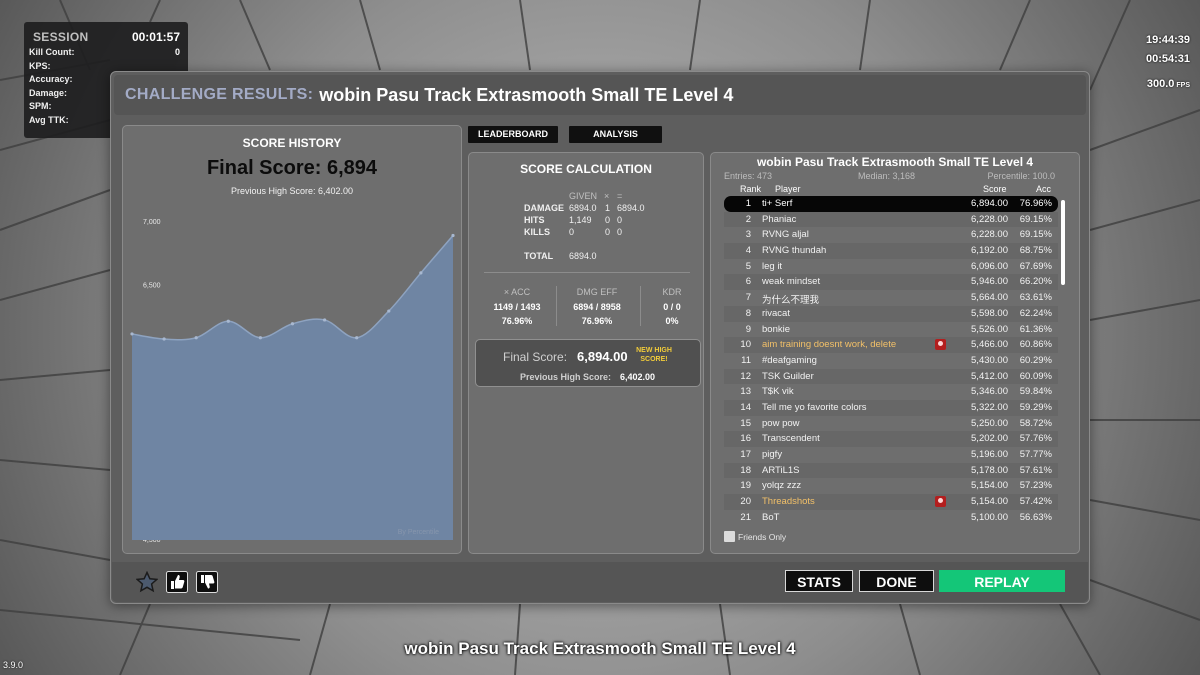 The height and width of the screenshot is (675, 1200). I want to click on final-score-label: Final Score:, so click(535, 357).